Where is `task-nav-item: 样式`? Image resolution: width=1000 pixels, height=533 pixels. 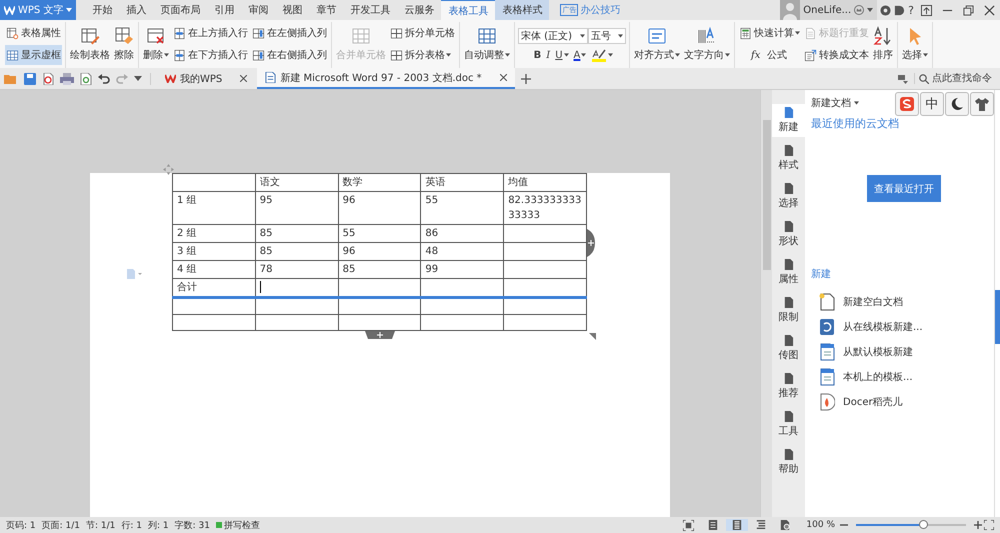
task-nav-item: 样式 is located at coordinates (788, 158).